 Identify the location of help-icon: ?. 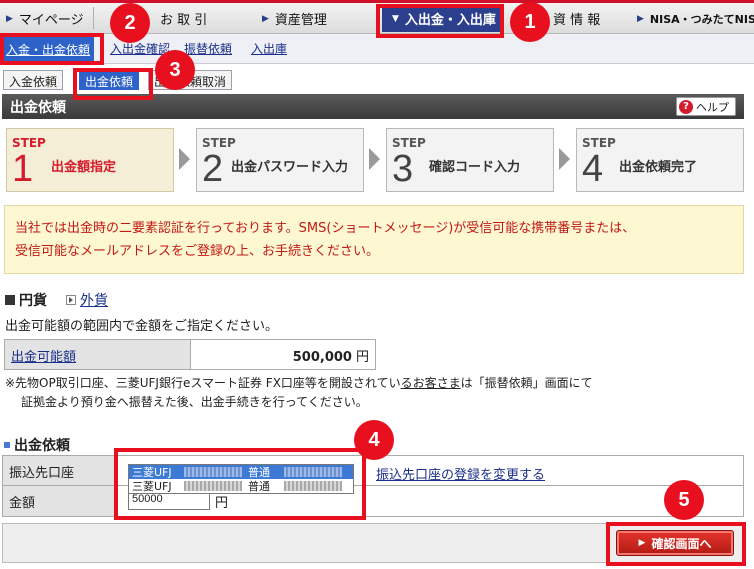
(686, 107).